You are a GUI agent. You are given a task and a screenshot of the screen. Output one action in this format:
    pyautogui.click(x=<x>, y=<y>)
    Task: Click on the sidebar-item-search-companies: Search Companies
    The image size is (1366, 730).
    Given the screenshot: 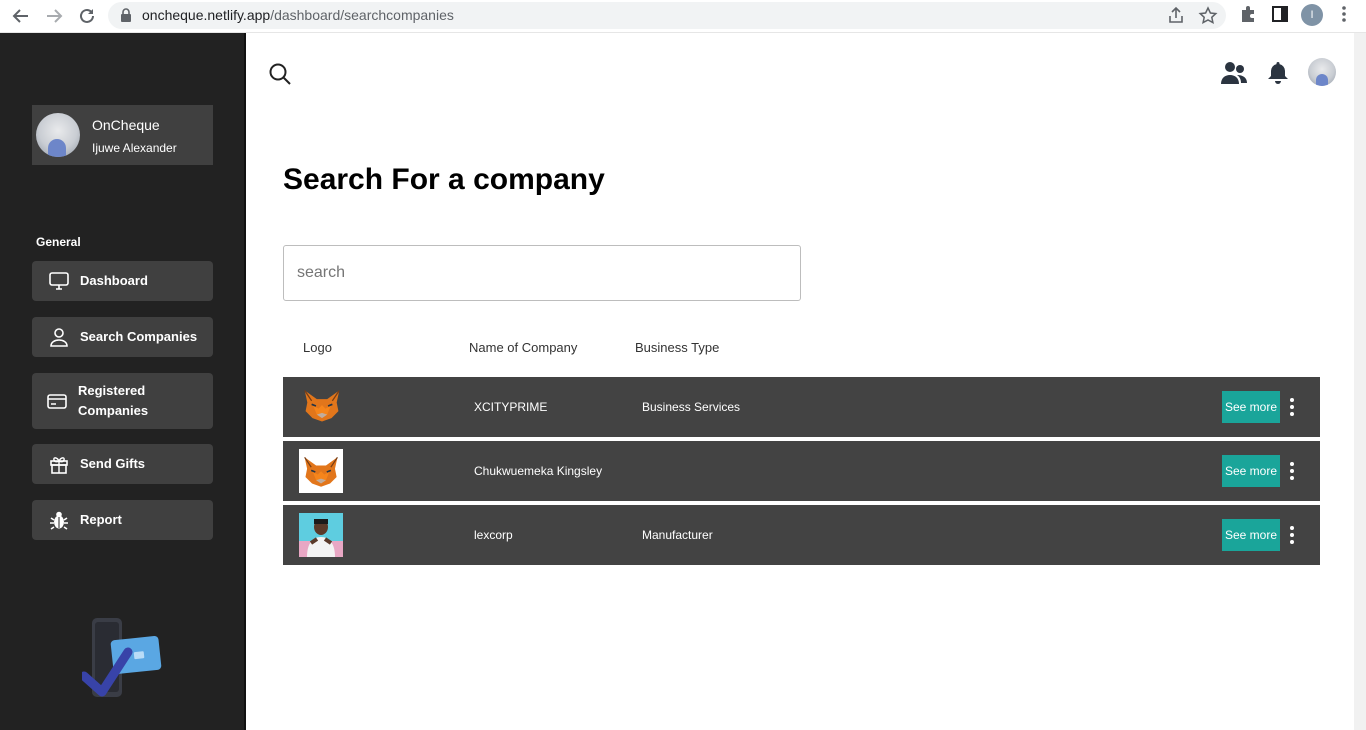 What is the action you would take?
    pyautogui.click(x=122, y=337)
    